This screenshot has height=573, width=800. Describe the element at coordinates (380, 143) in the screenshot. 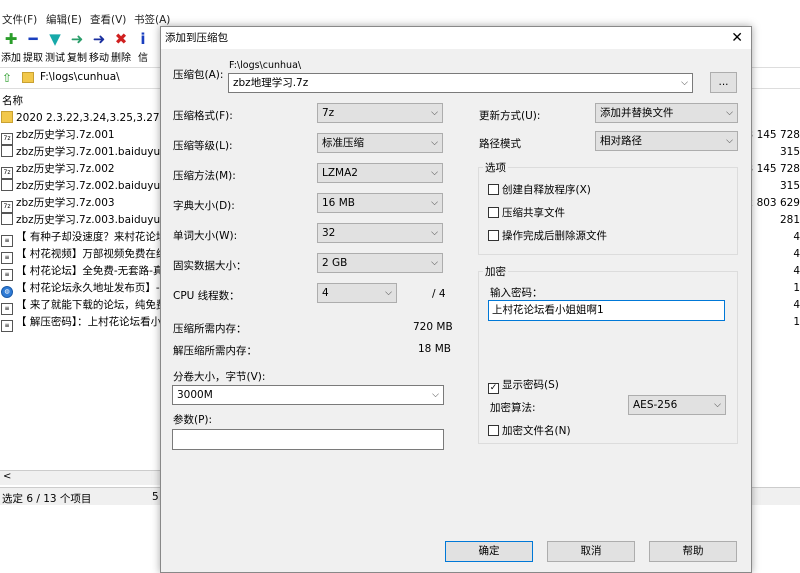

I see `level-select: 标准压缩 ⌵` at that location.